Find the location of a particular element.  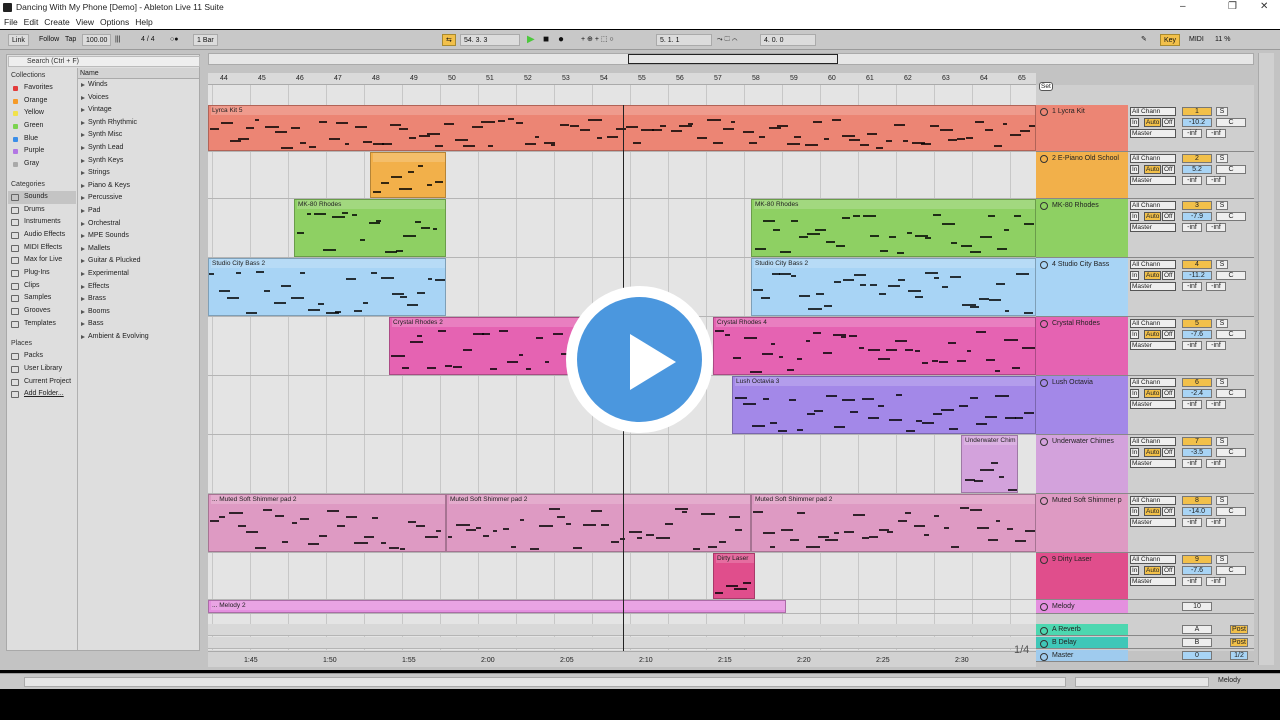

volume-field: -14.0 is located at coordinates (1197, 511).